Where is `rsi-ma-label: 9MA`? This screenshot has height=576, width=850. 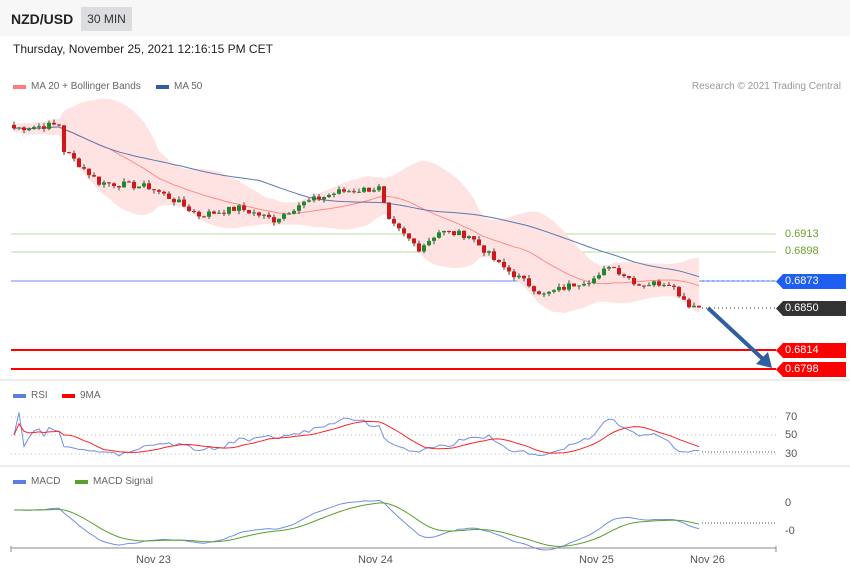
rsi-ma-label: 9MA is located at coordinates (90, 395).